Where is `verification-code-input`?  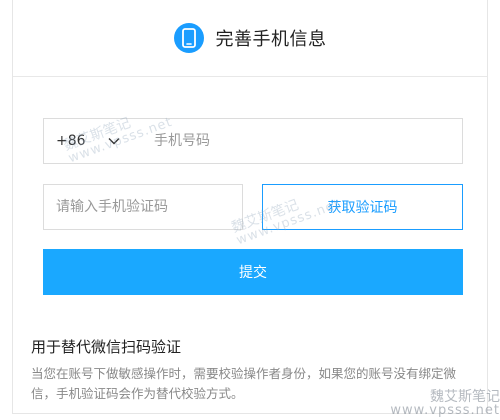 verification-code-input is located at coordinates (143, 207).